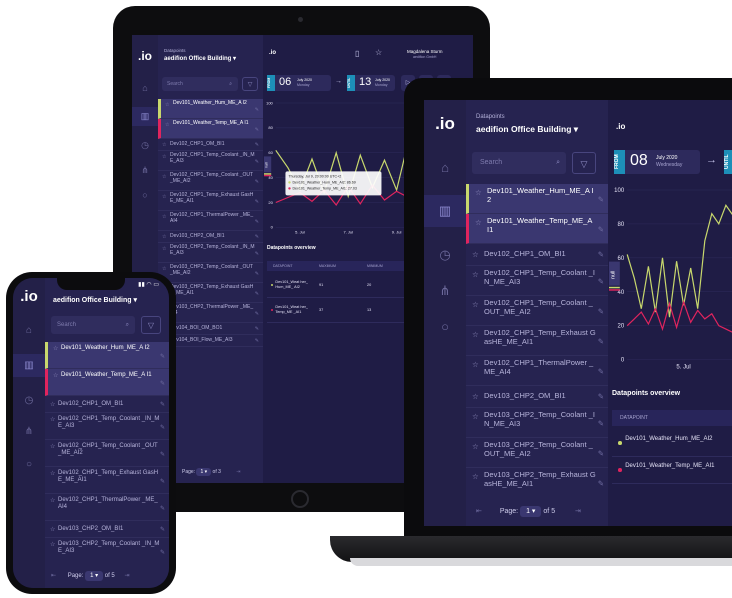 The height and width of the screenshot is (598, 732). What do you see at coordinates (300, 499) in the screenshot?
I see `tablet-home-button` at bounding box center [300, 499].